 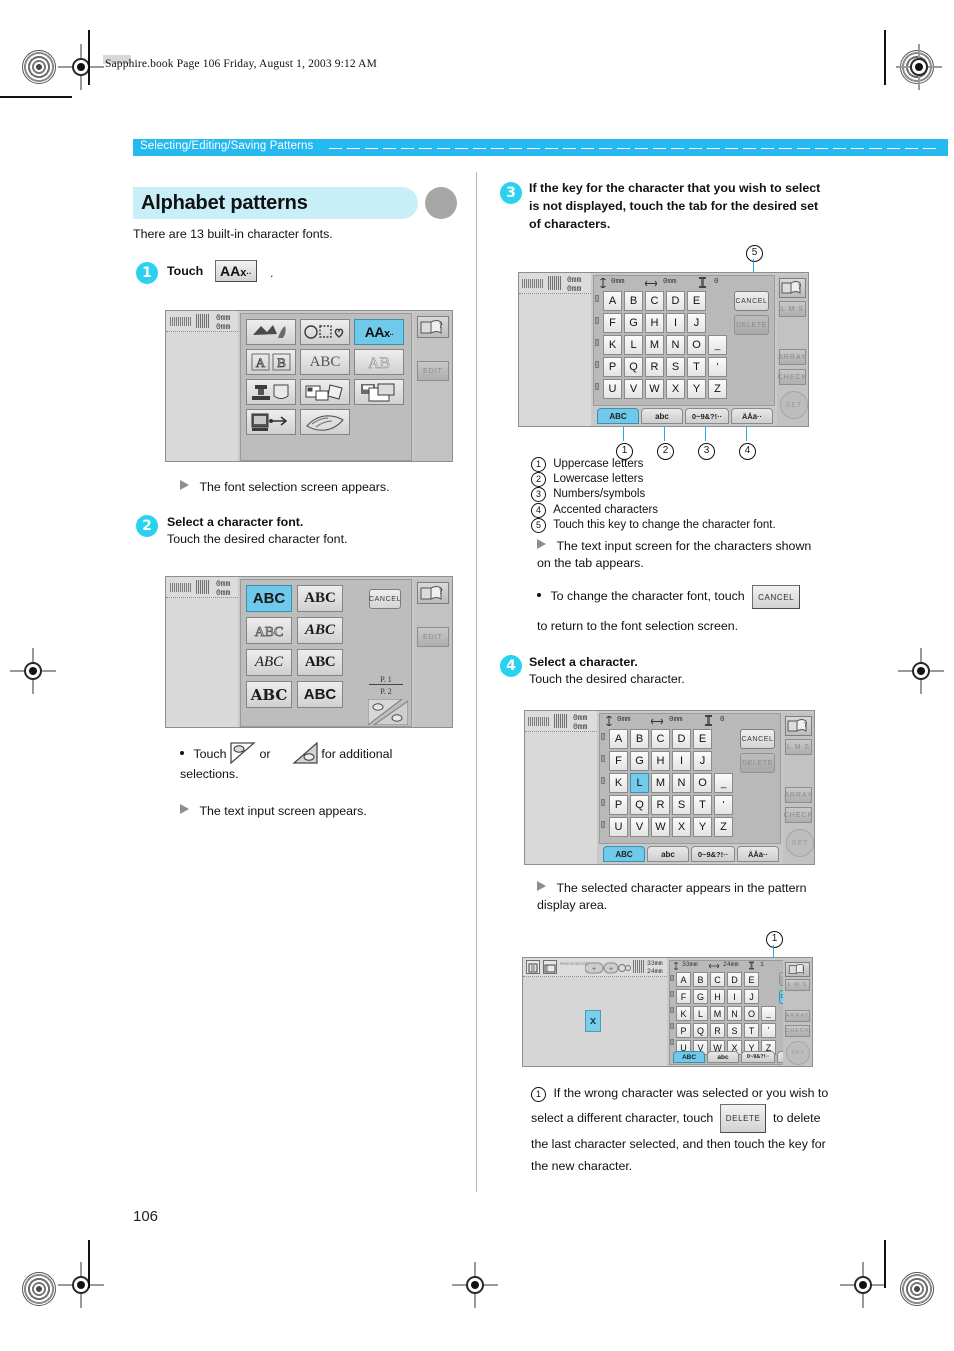 What do you see at coordinates (639, 827) in the screenshot?
I see `key-V-s4: V` at bounding box center [639, 827].